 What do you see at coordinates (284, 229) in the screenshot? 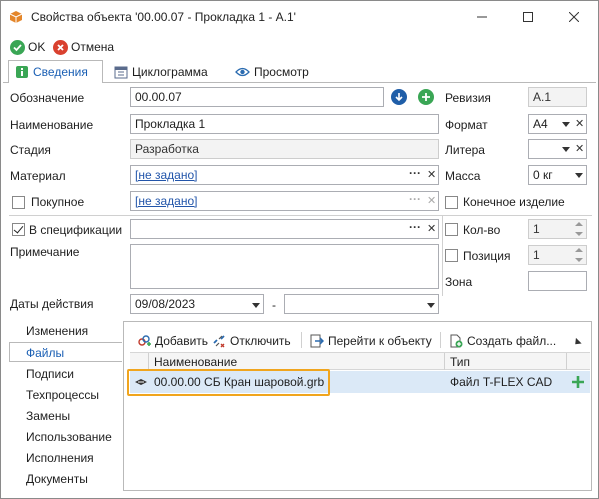
I see `in-spec-input` at bounding box center [284, 229].